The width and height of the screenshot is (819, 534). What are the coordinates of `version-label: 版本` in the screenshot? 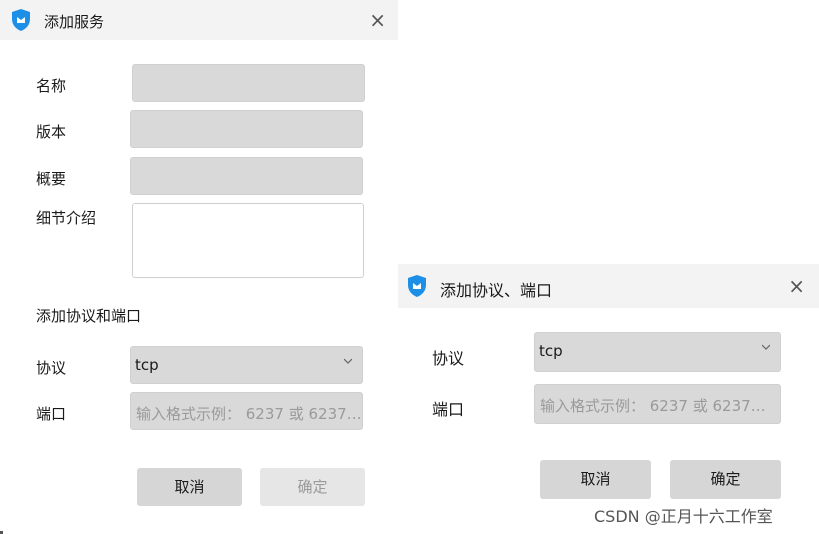 It's located at (51, 132).